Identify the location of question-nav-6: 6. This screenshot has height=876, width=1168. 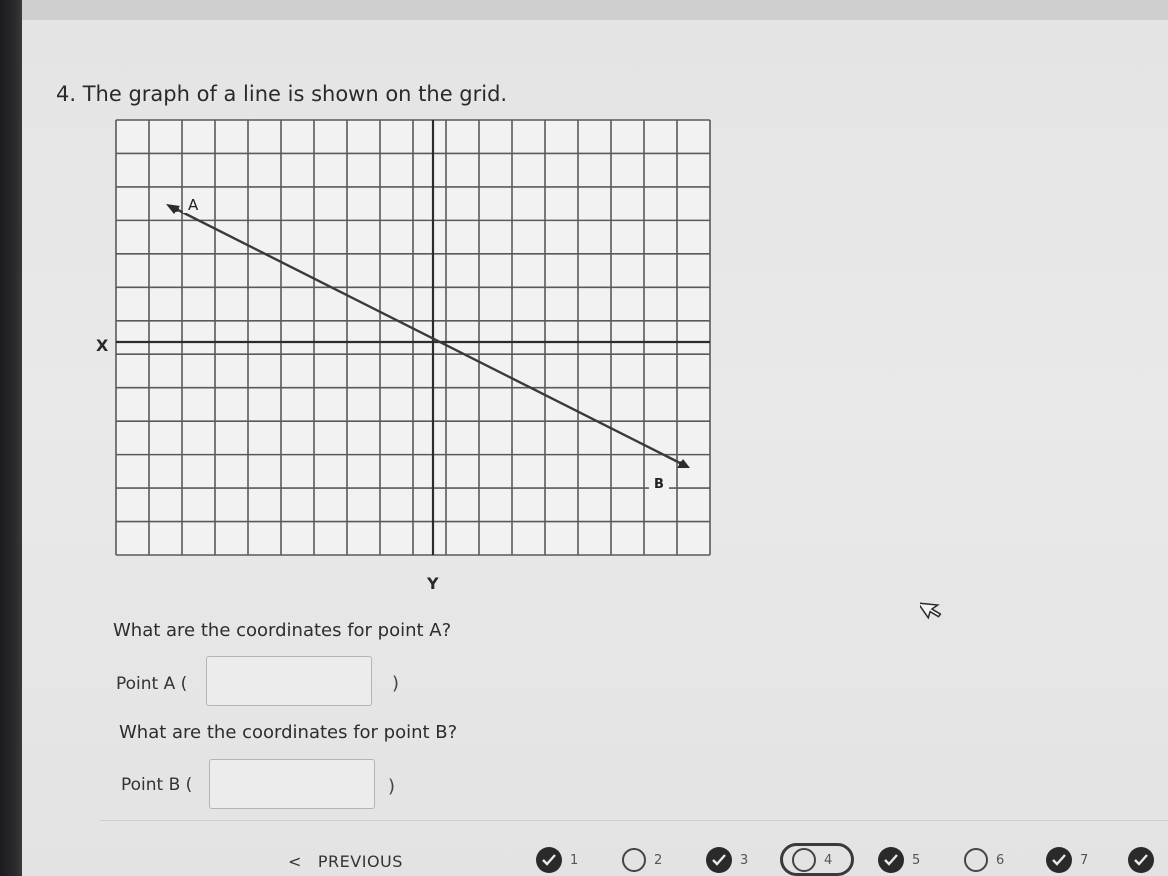
(984, 860).